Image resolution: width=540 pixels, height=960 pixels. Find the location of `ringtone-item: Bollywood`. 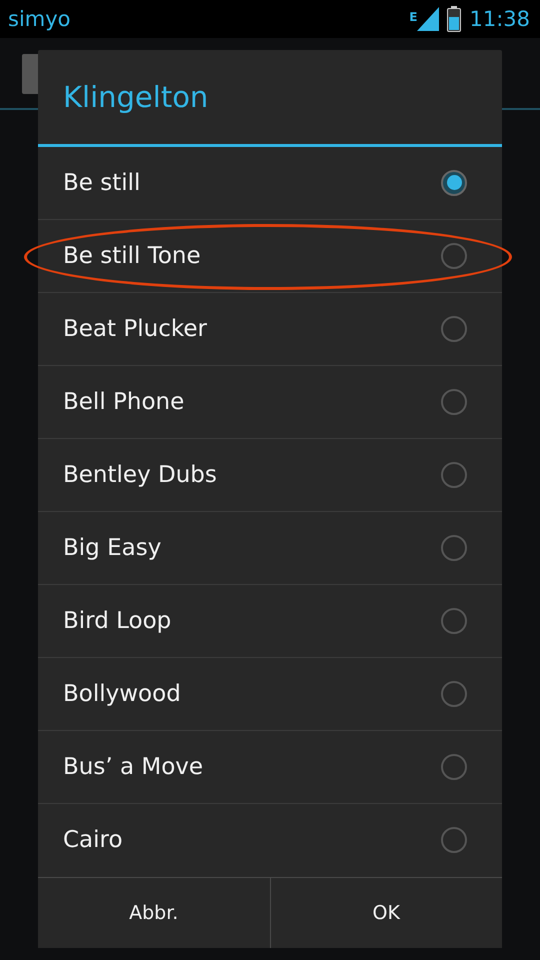

ringtone-item: Bollywood is located at coordinates (270, 694).